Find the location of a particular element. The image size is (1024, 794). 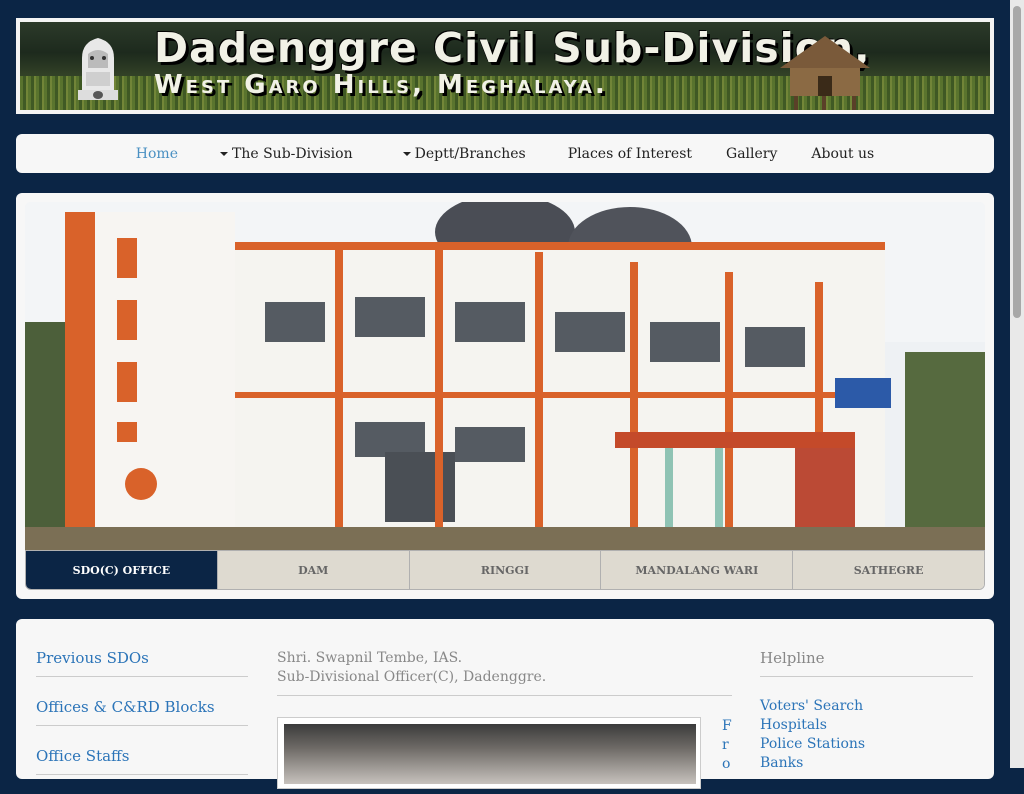

nav-the-sub-division: The Sub-Division is located at coordinates (286, 154).